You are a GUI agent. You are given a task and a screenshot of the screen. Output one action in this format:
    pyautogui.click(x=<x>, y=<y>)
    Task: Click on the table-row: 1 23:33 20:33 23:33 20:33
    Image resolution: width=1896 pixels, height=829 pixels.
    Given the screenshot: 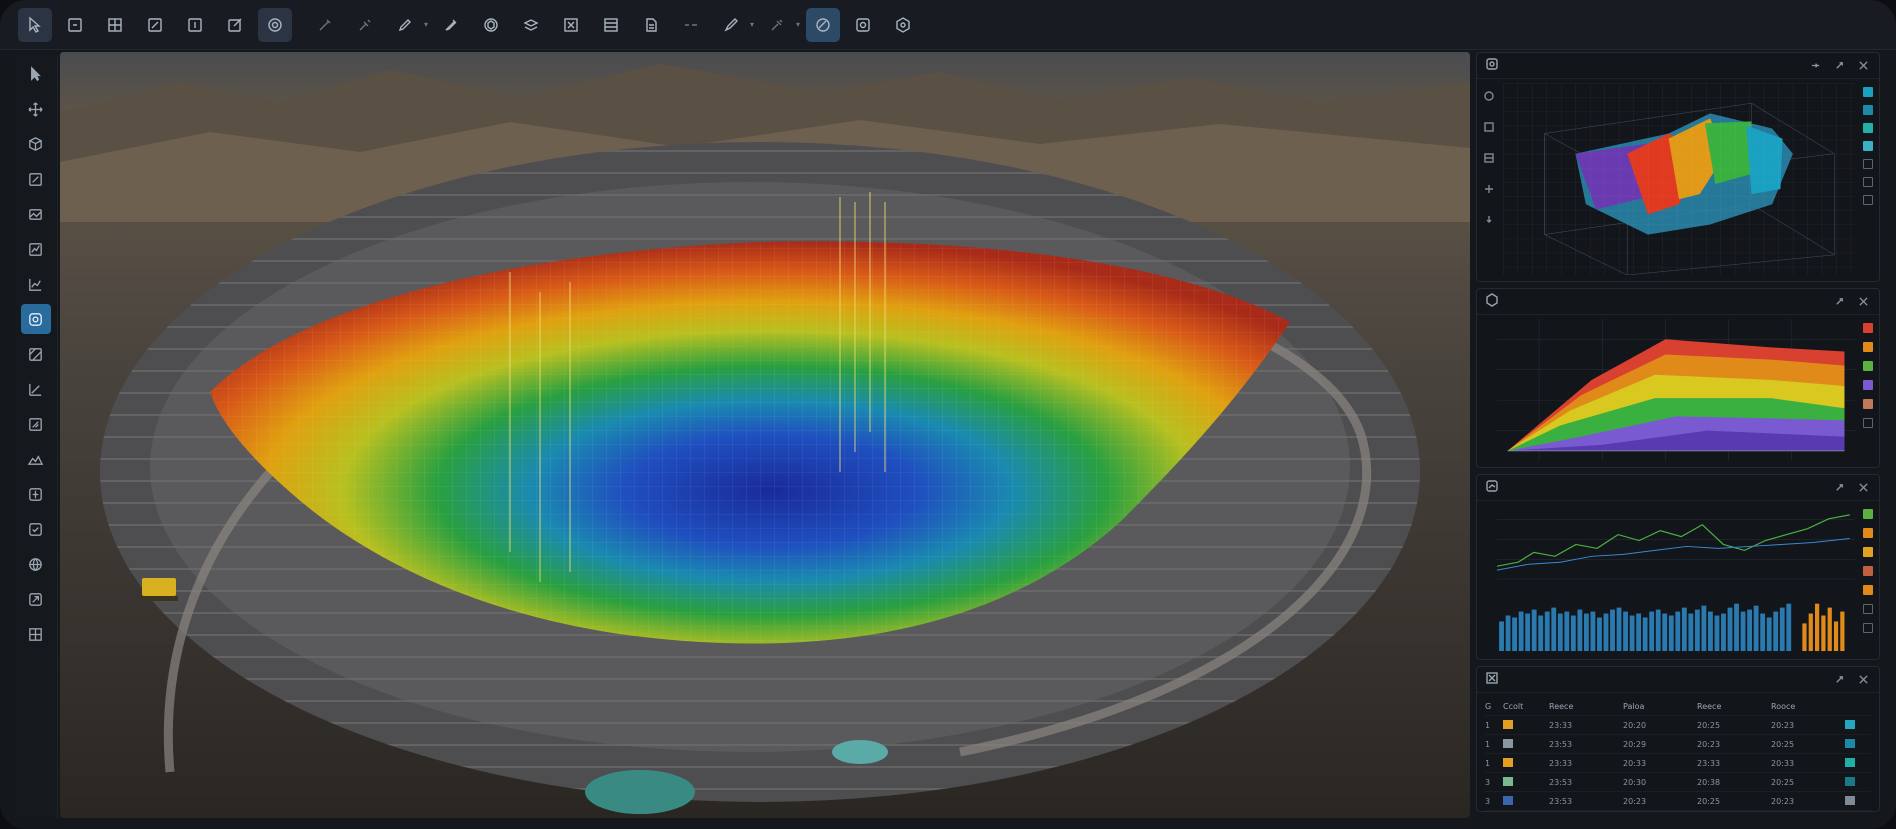 What is the action you would take?
    pyautogui.click(x=1678, y=763)
    